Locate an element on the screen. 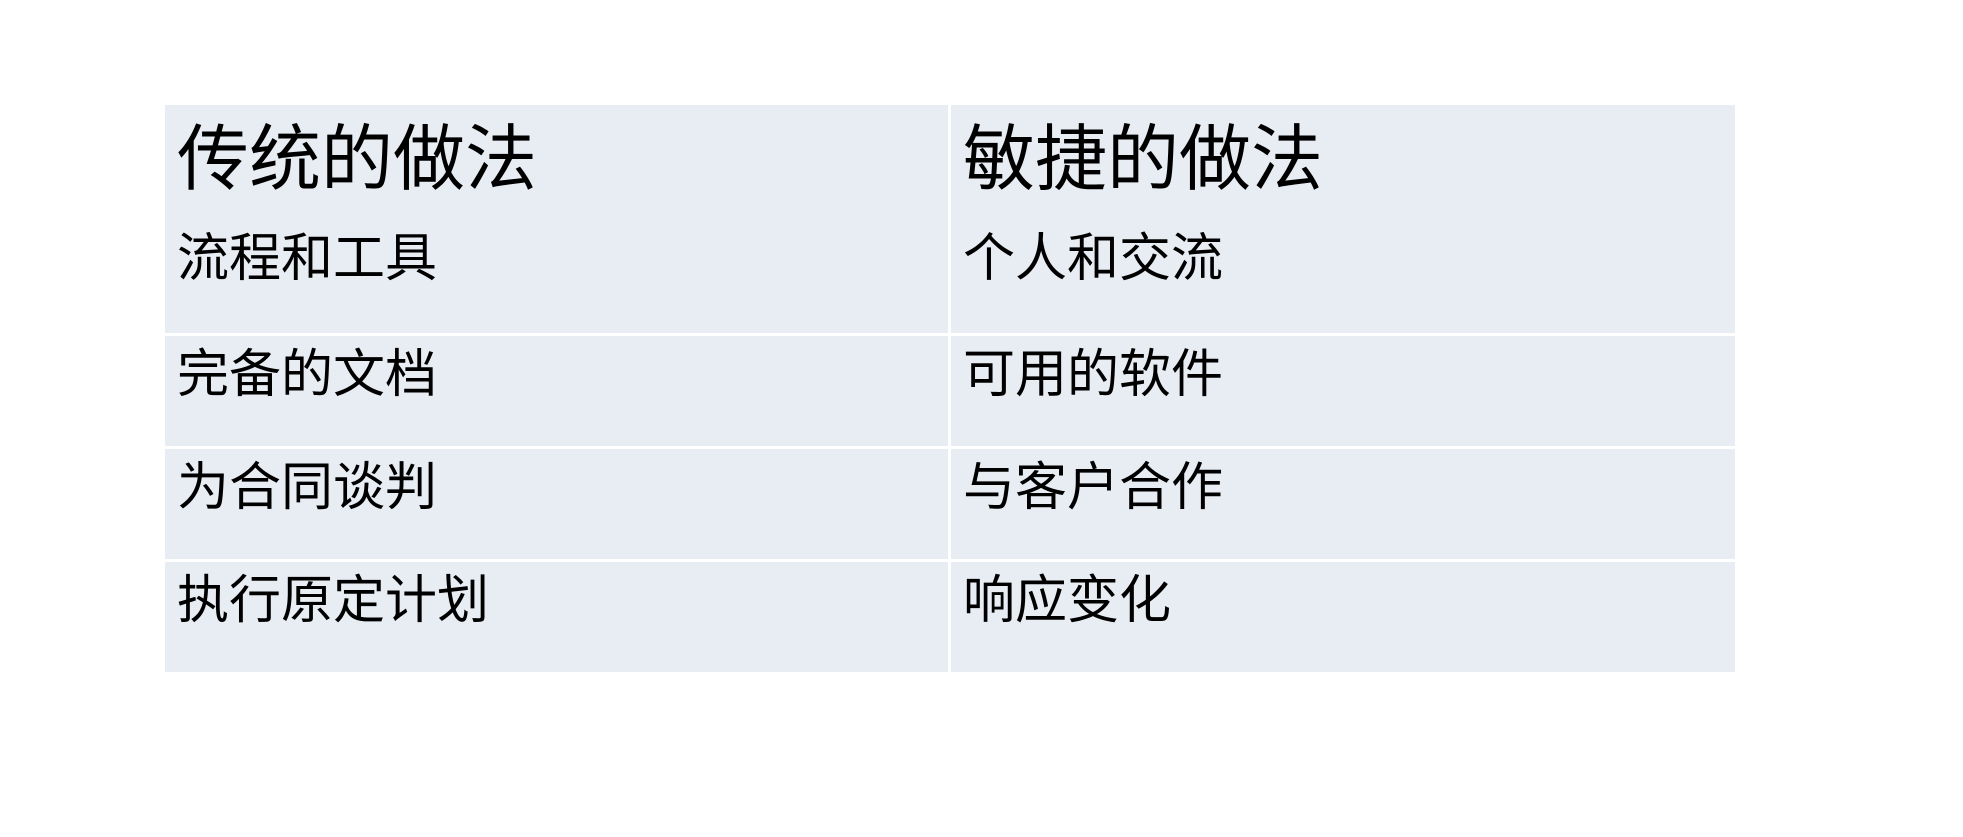 This screenshot has height=837, width=1963. table-row: 流程和工具 个人和交流 is located at coordinates (950, 276).